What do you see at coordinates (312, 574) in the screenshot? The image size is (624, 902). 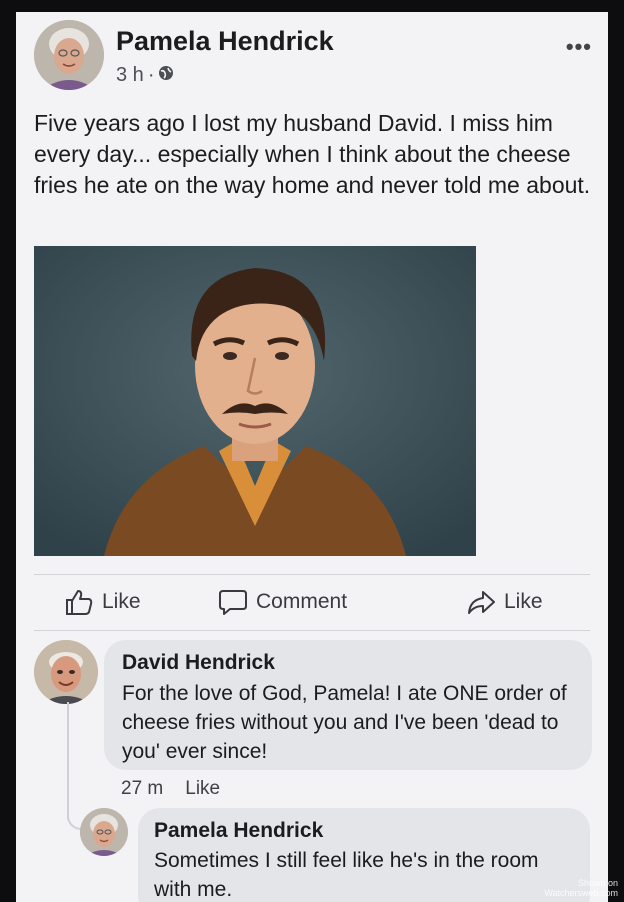 I see `divider-top` at bounding box center [312, 574].